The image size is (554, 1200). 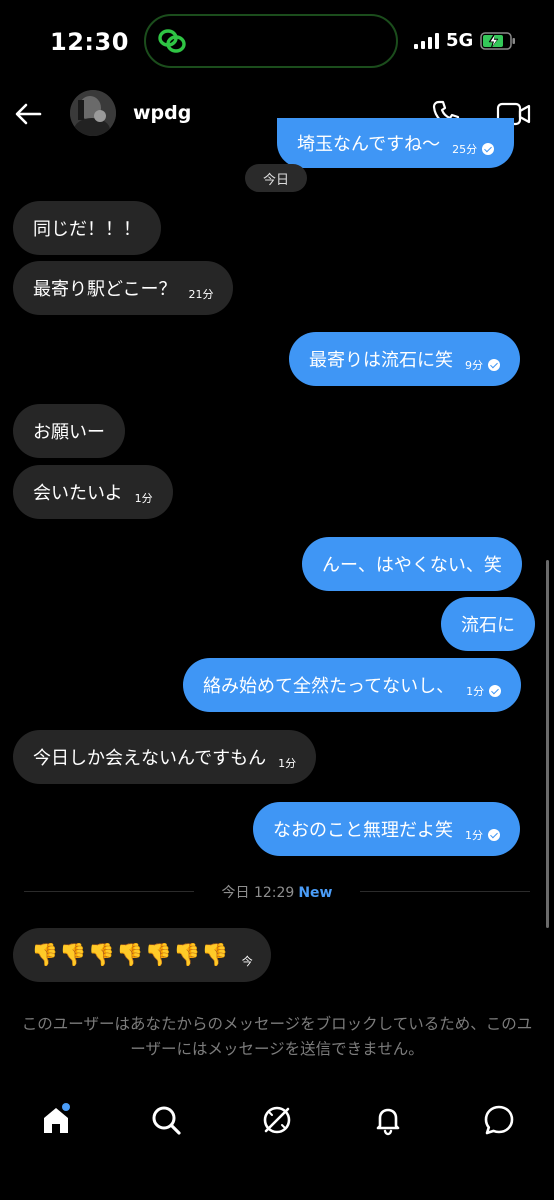 I want to click on nav-messages, so click(x=499, y=1120).